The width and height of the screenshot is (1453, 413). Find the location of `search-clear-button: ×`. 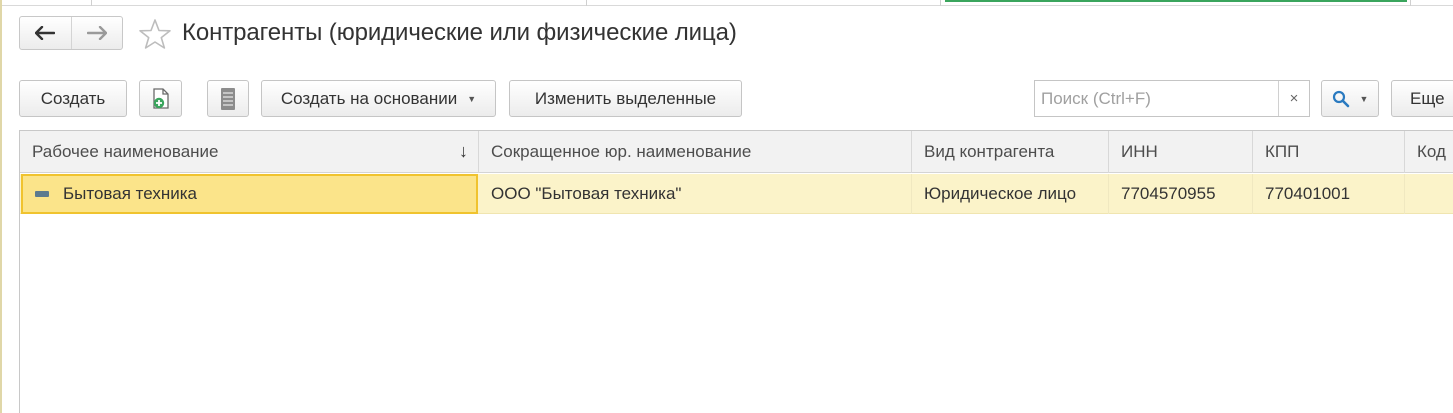

search-clear-button: × is located at coordinates (1293, 98).